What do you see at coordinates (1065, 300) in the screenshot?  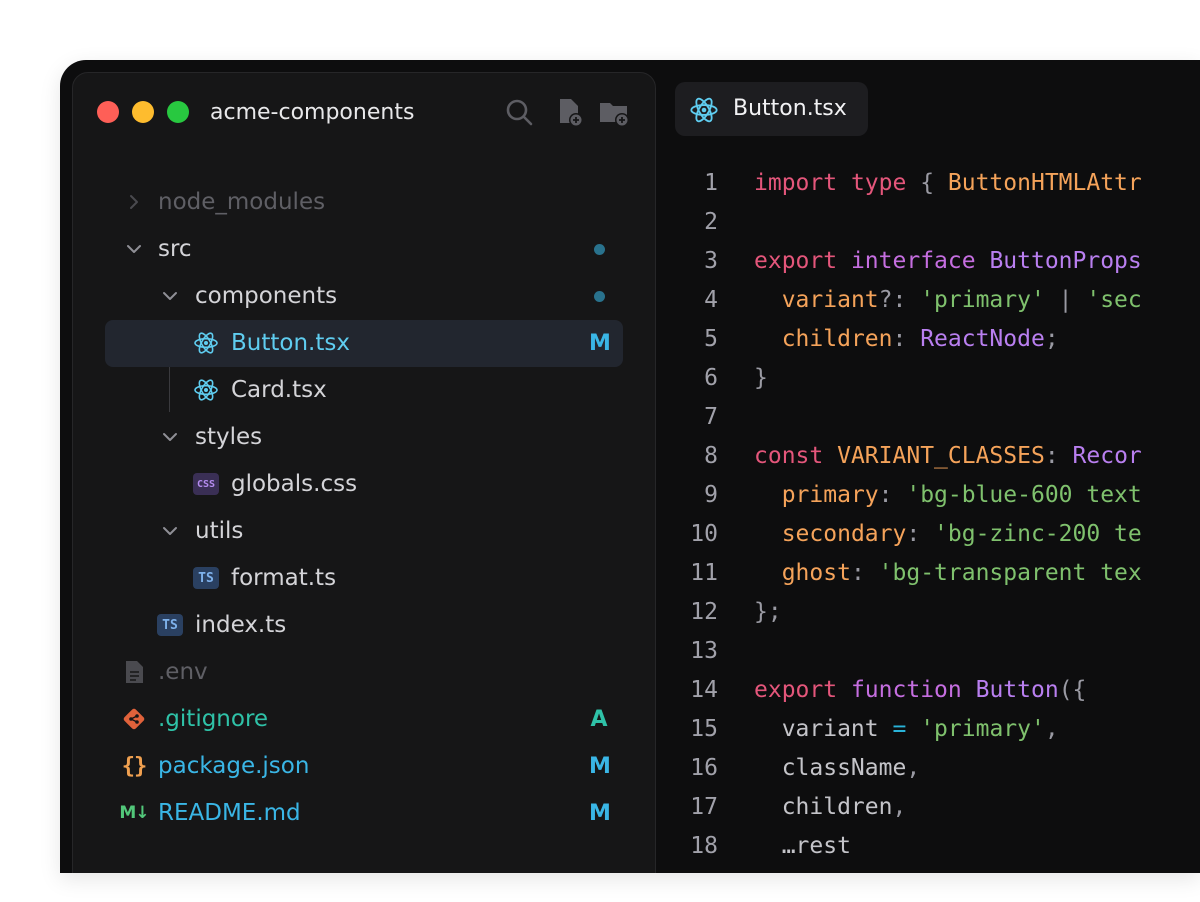 I see `code-token: |` at bounding box center [1065, 300].